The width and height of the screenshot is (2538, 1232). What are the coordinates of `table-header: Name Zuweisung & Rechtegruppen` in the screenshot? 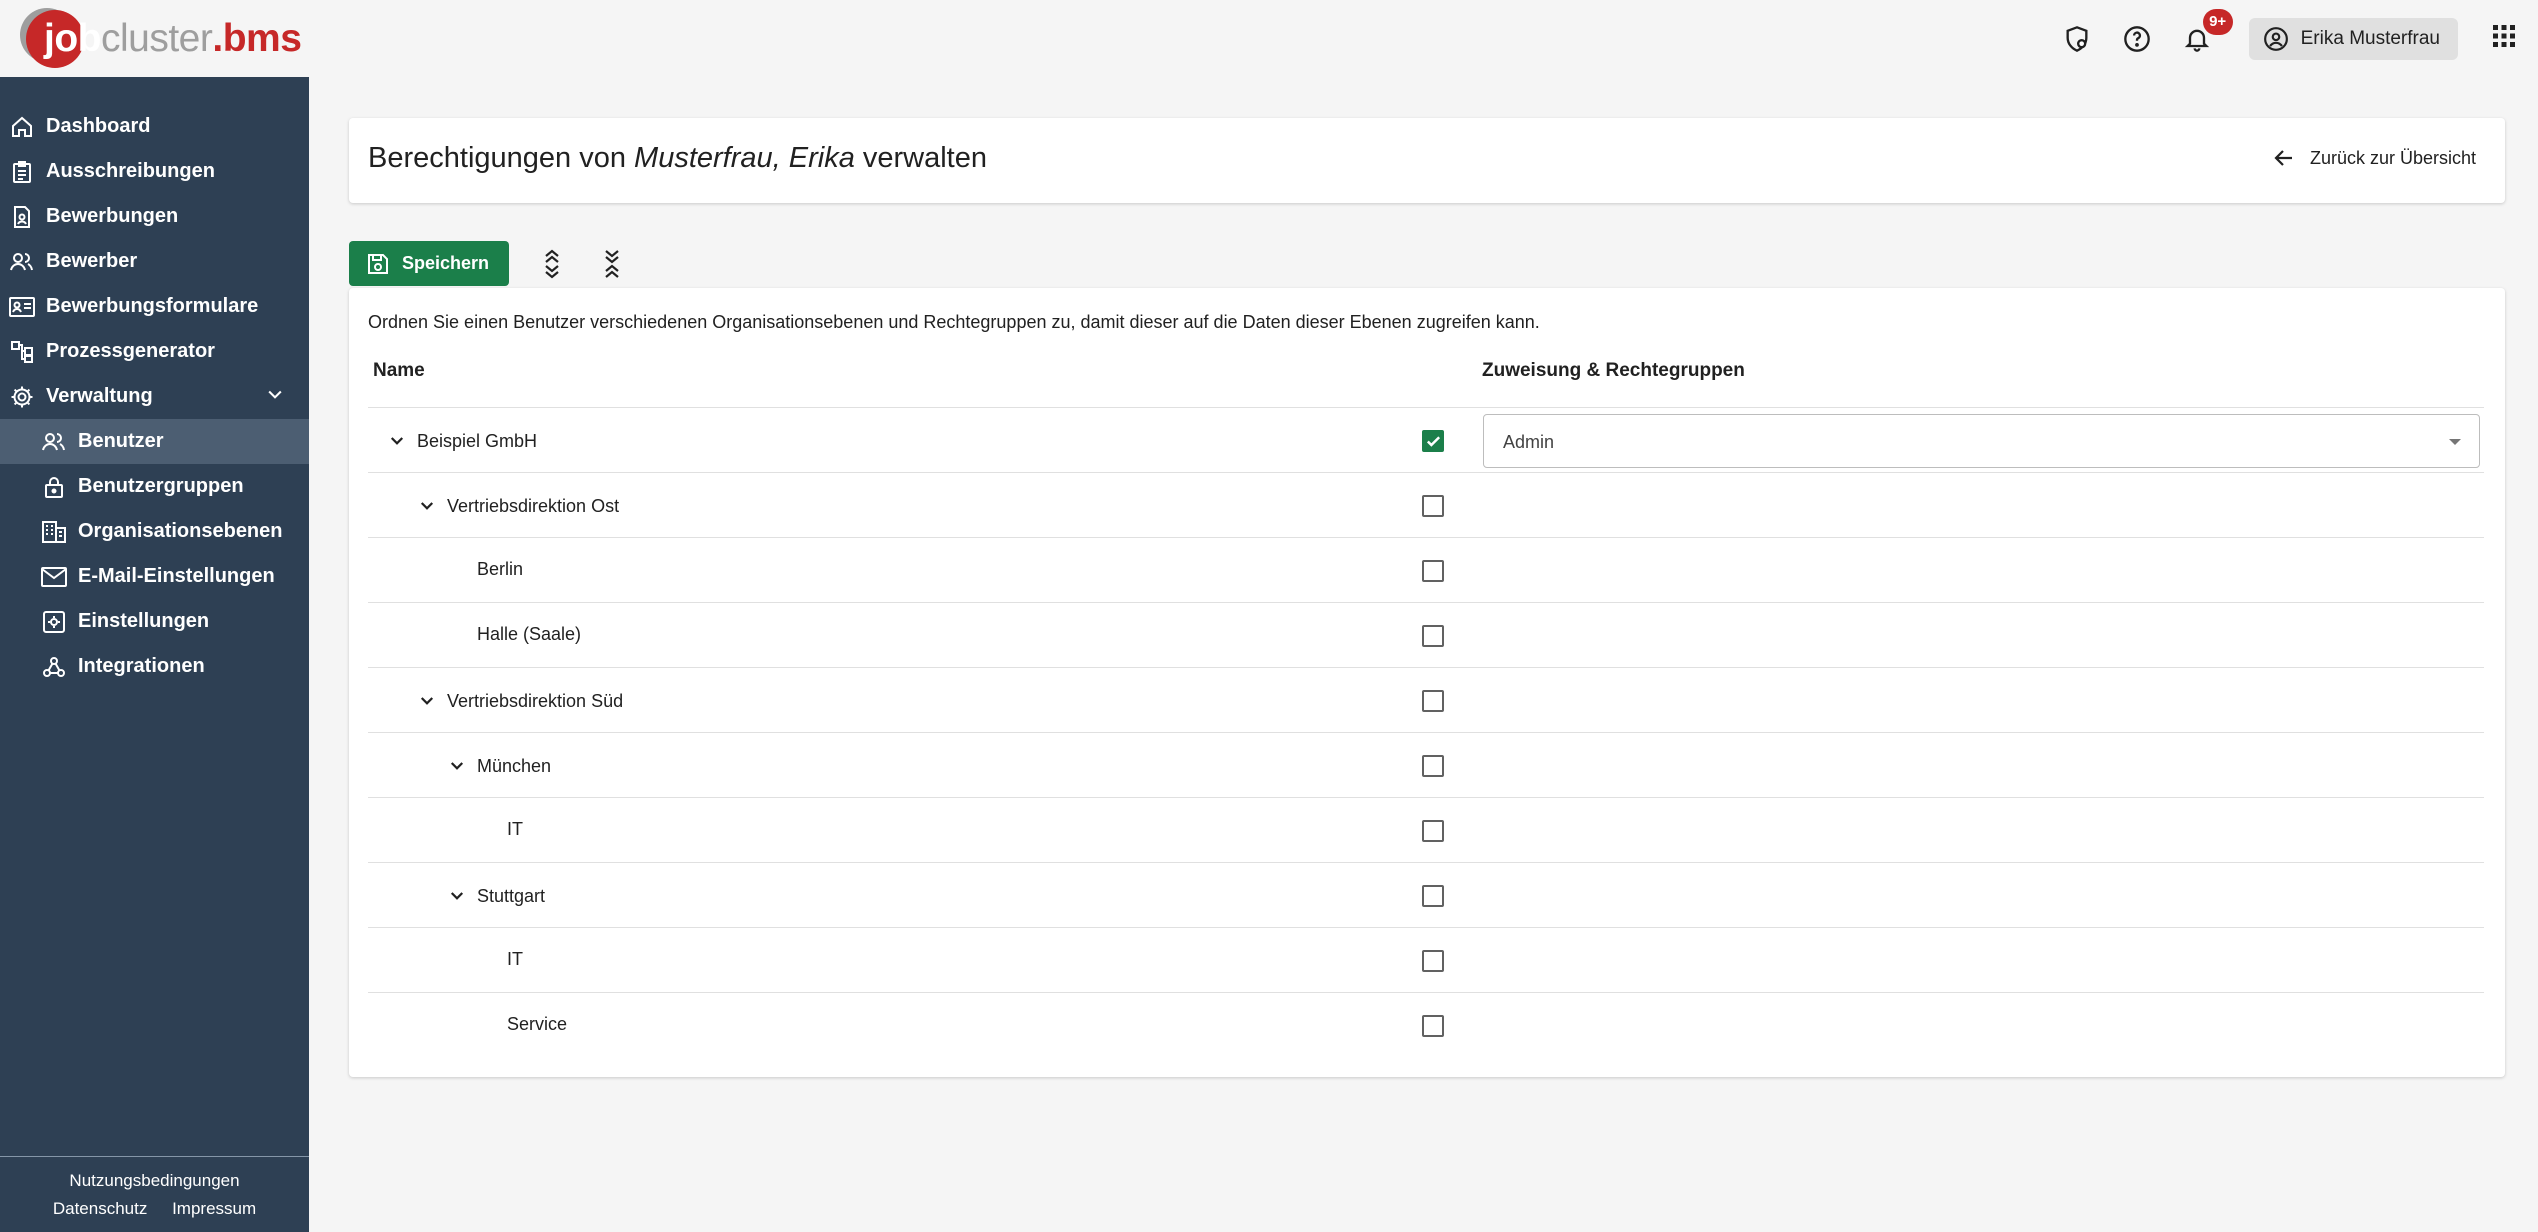 It's located at (1426, 384).